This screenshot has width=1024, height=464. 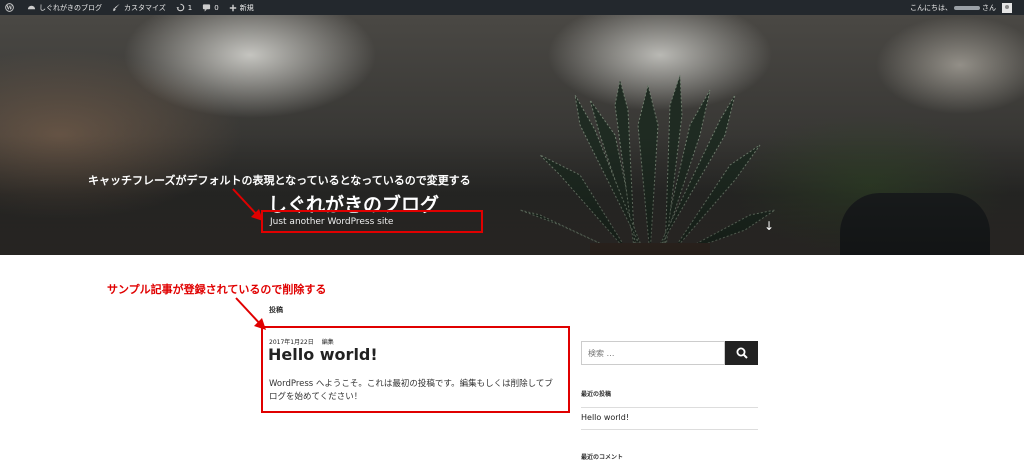 I want to click on post-title: Hello world!, so click(x=323, y=354).